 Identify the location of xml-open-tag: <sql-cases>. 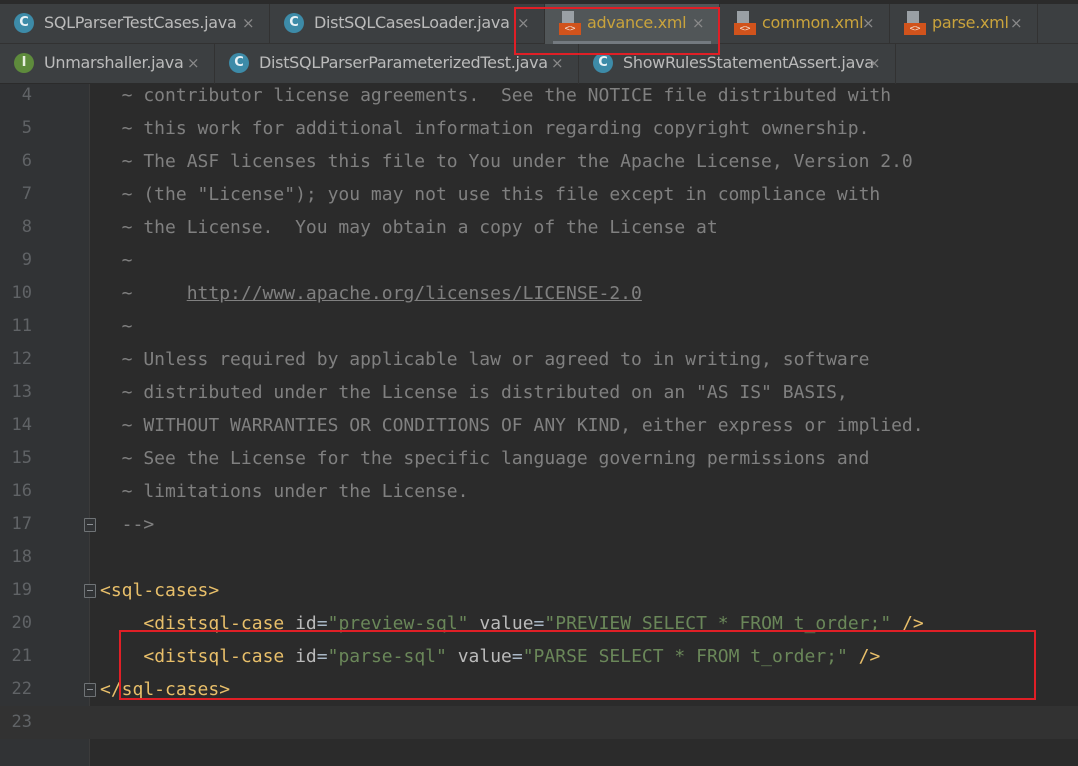
(160, 590).